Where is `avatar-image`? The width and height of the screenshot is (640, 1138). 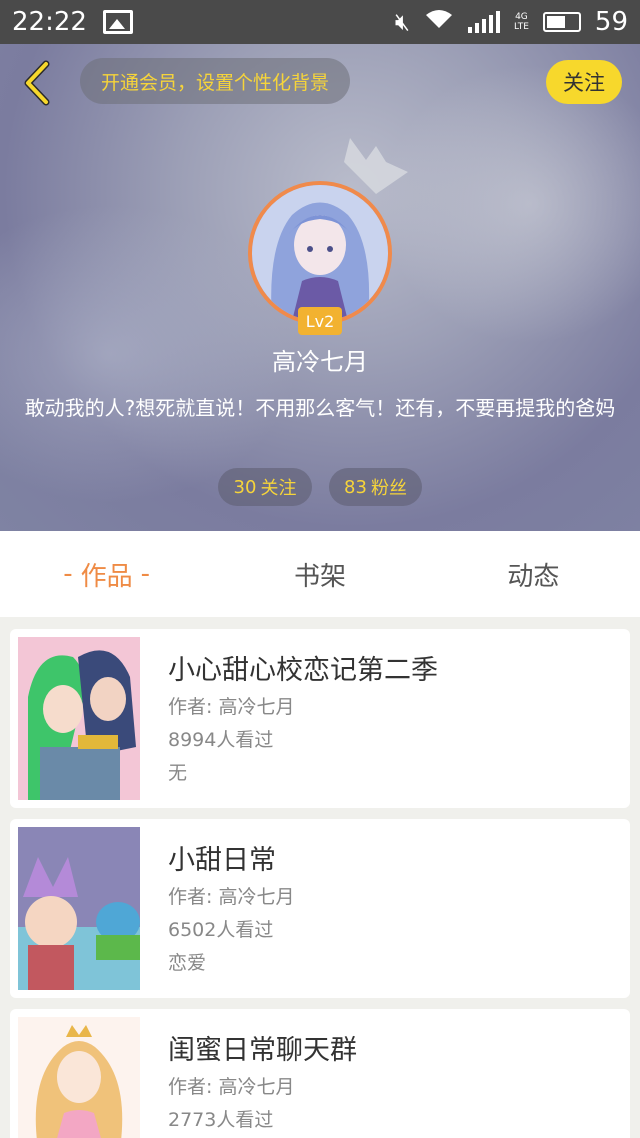 avatar-image is located at coordinates (320, 253).